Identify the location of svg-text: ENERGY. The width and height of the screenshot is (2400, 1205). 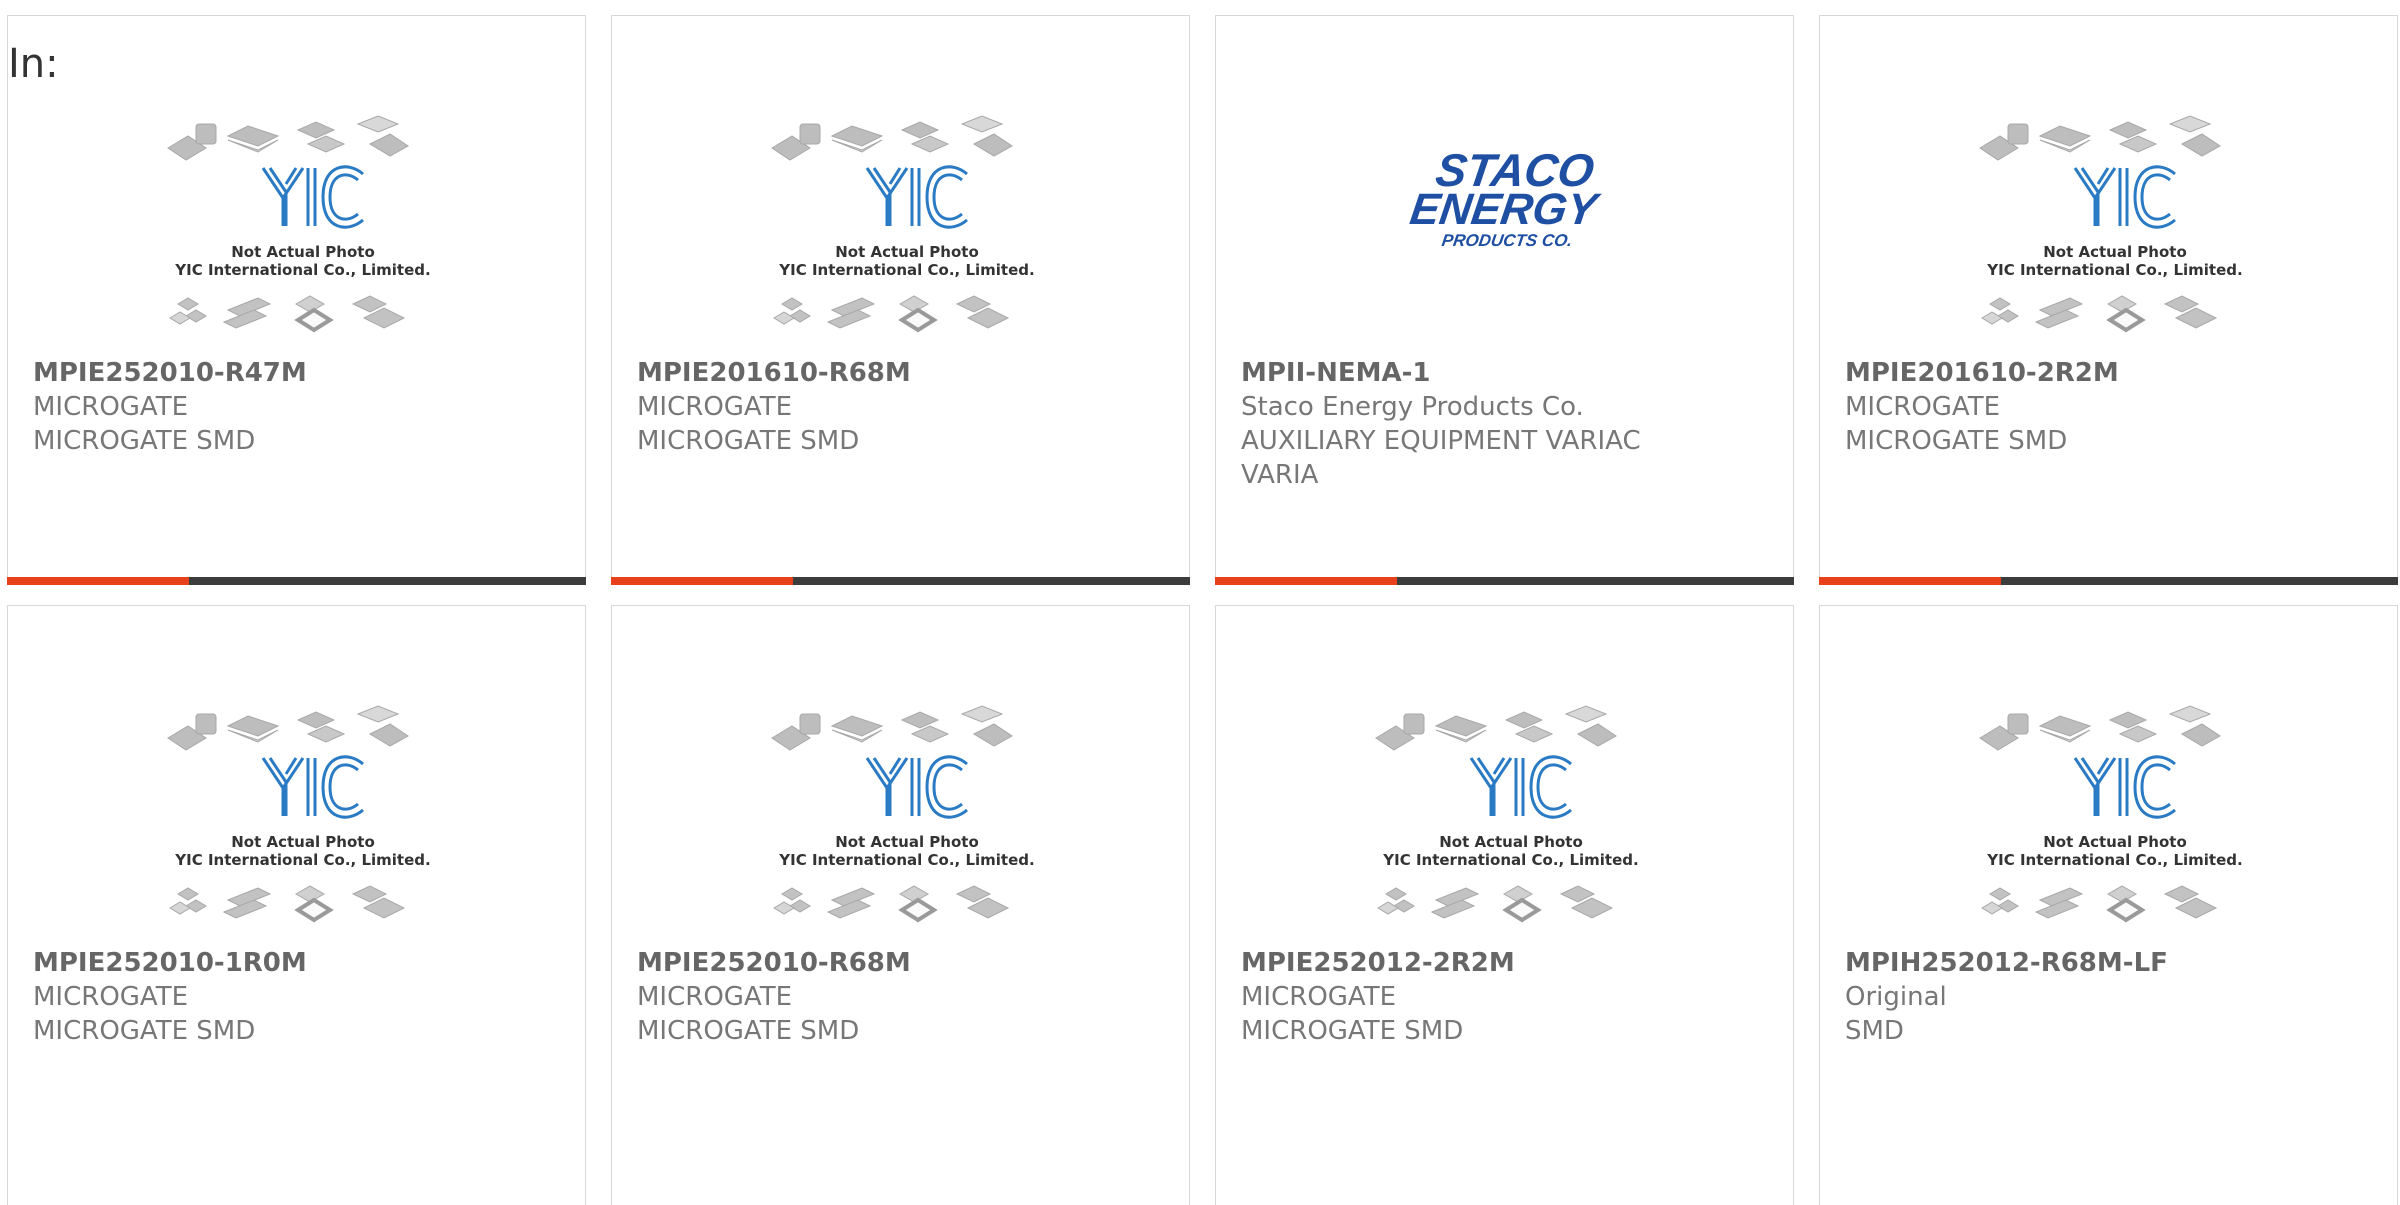
(1505, 209).